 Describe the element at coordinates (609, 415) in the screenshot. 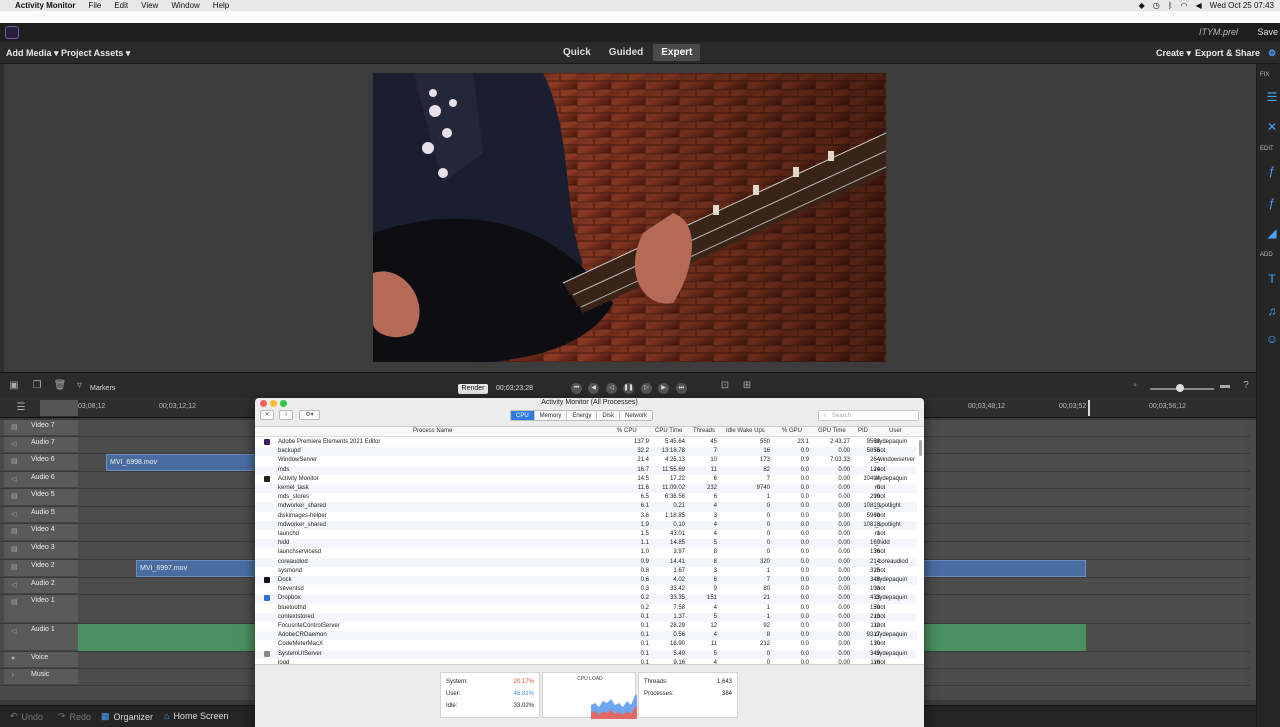

I see `tab-disk: Disk` at that location.